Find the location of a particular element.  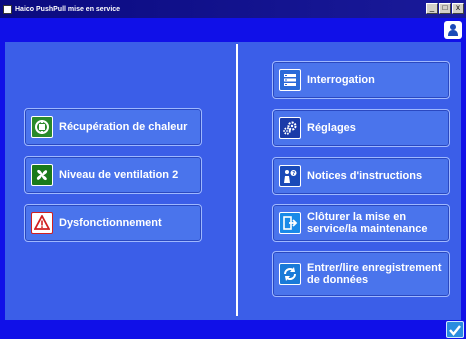

interrogation-button: Interrogation is located at coordinates (361, 80).